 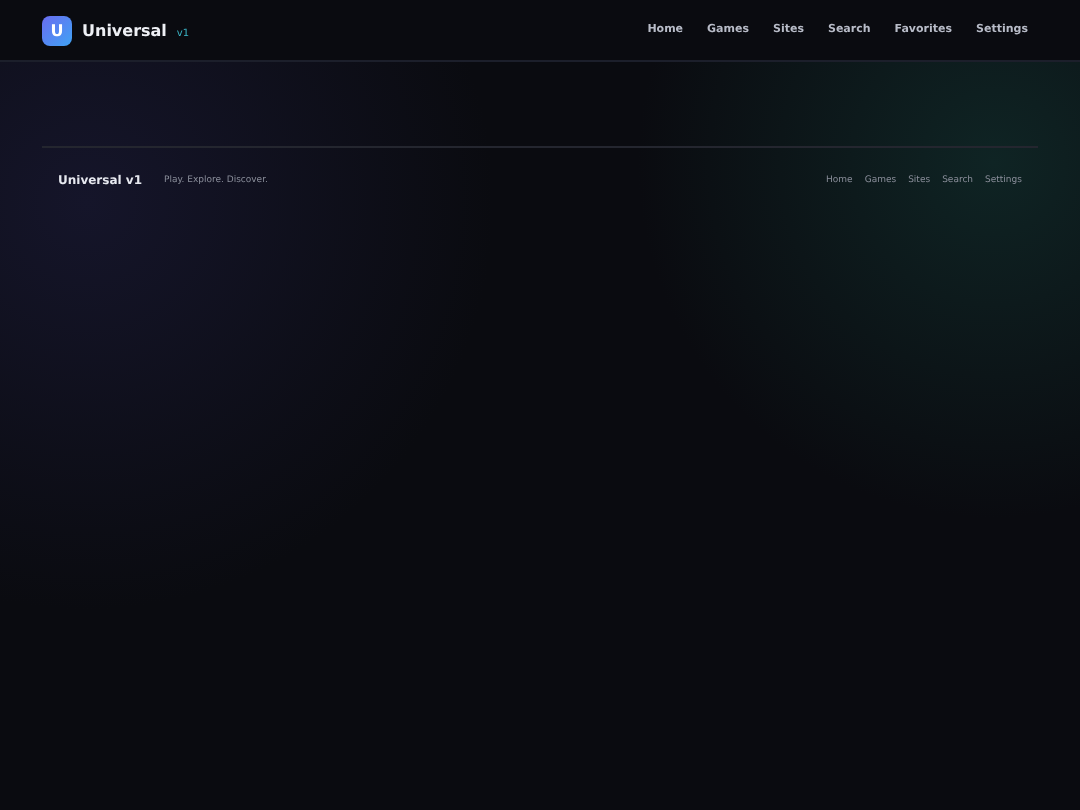 What do you see at coordinates (57, 30) in the screenshot?
I see `logo-icon: U` at bounding box center [57, 30].